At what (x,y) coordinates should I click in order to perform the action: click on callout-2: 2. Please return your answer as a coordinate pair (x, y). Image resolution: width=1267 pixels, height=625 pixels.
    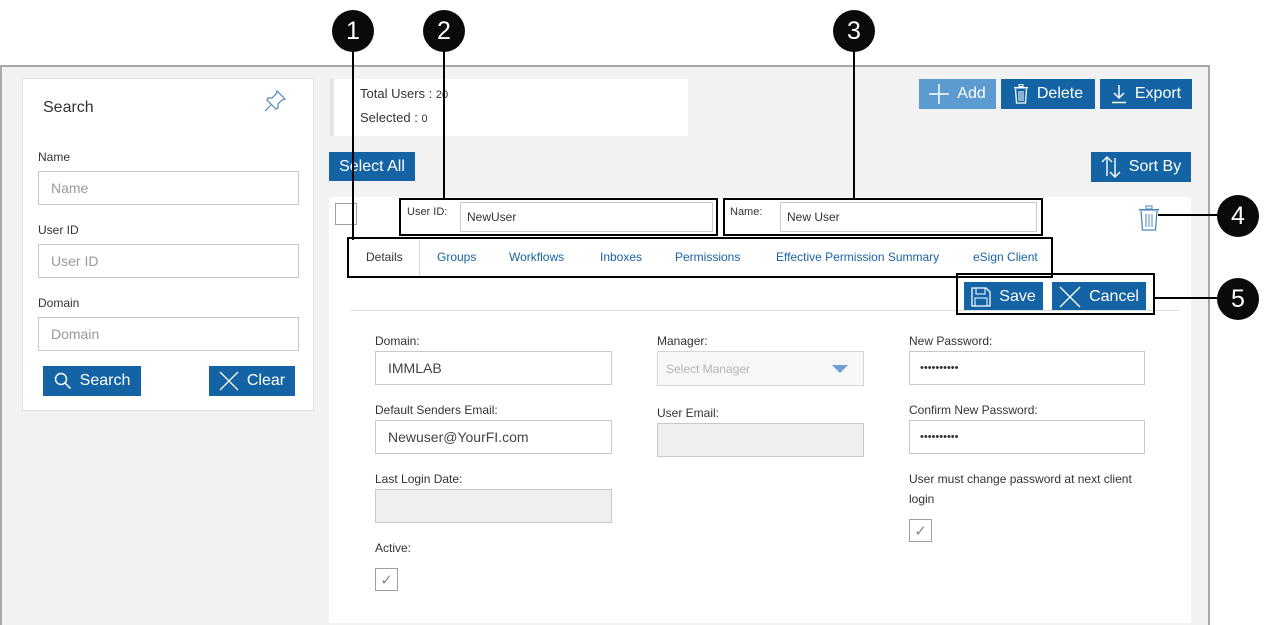
    Looking at the image, I should click on (444, 31).